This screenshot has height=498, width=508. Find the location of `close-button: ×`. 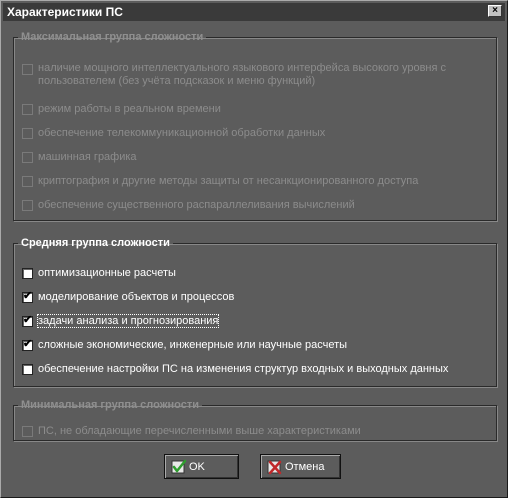

close-button: × is located at coordinates (495, 11).